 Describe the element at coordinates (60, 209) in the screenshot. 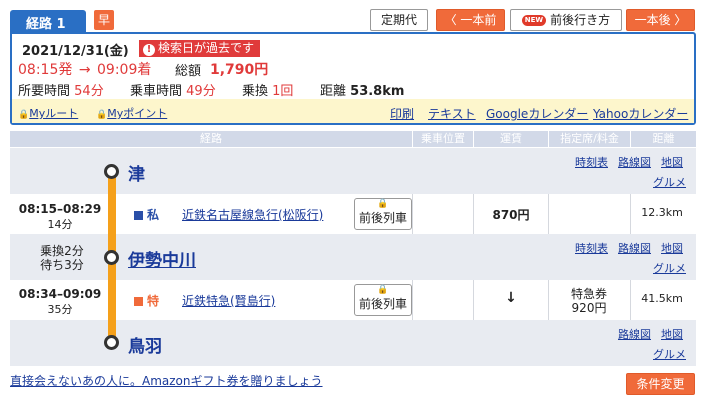

I see `segment-time: 08:15–08:29` at that location.